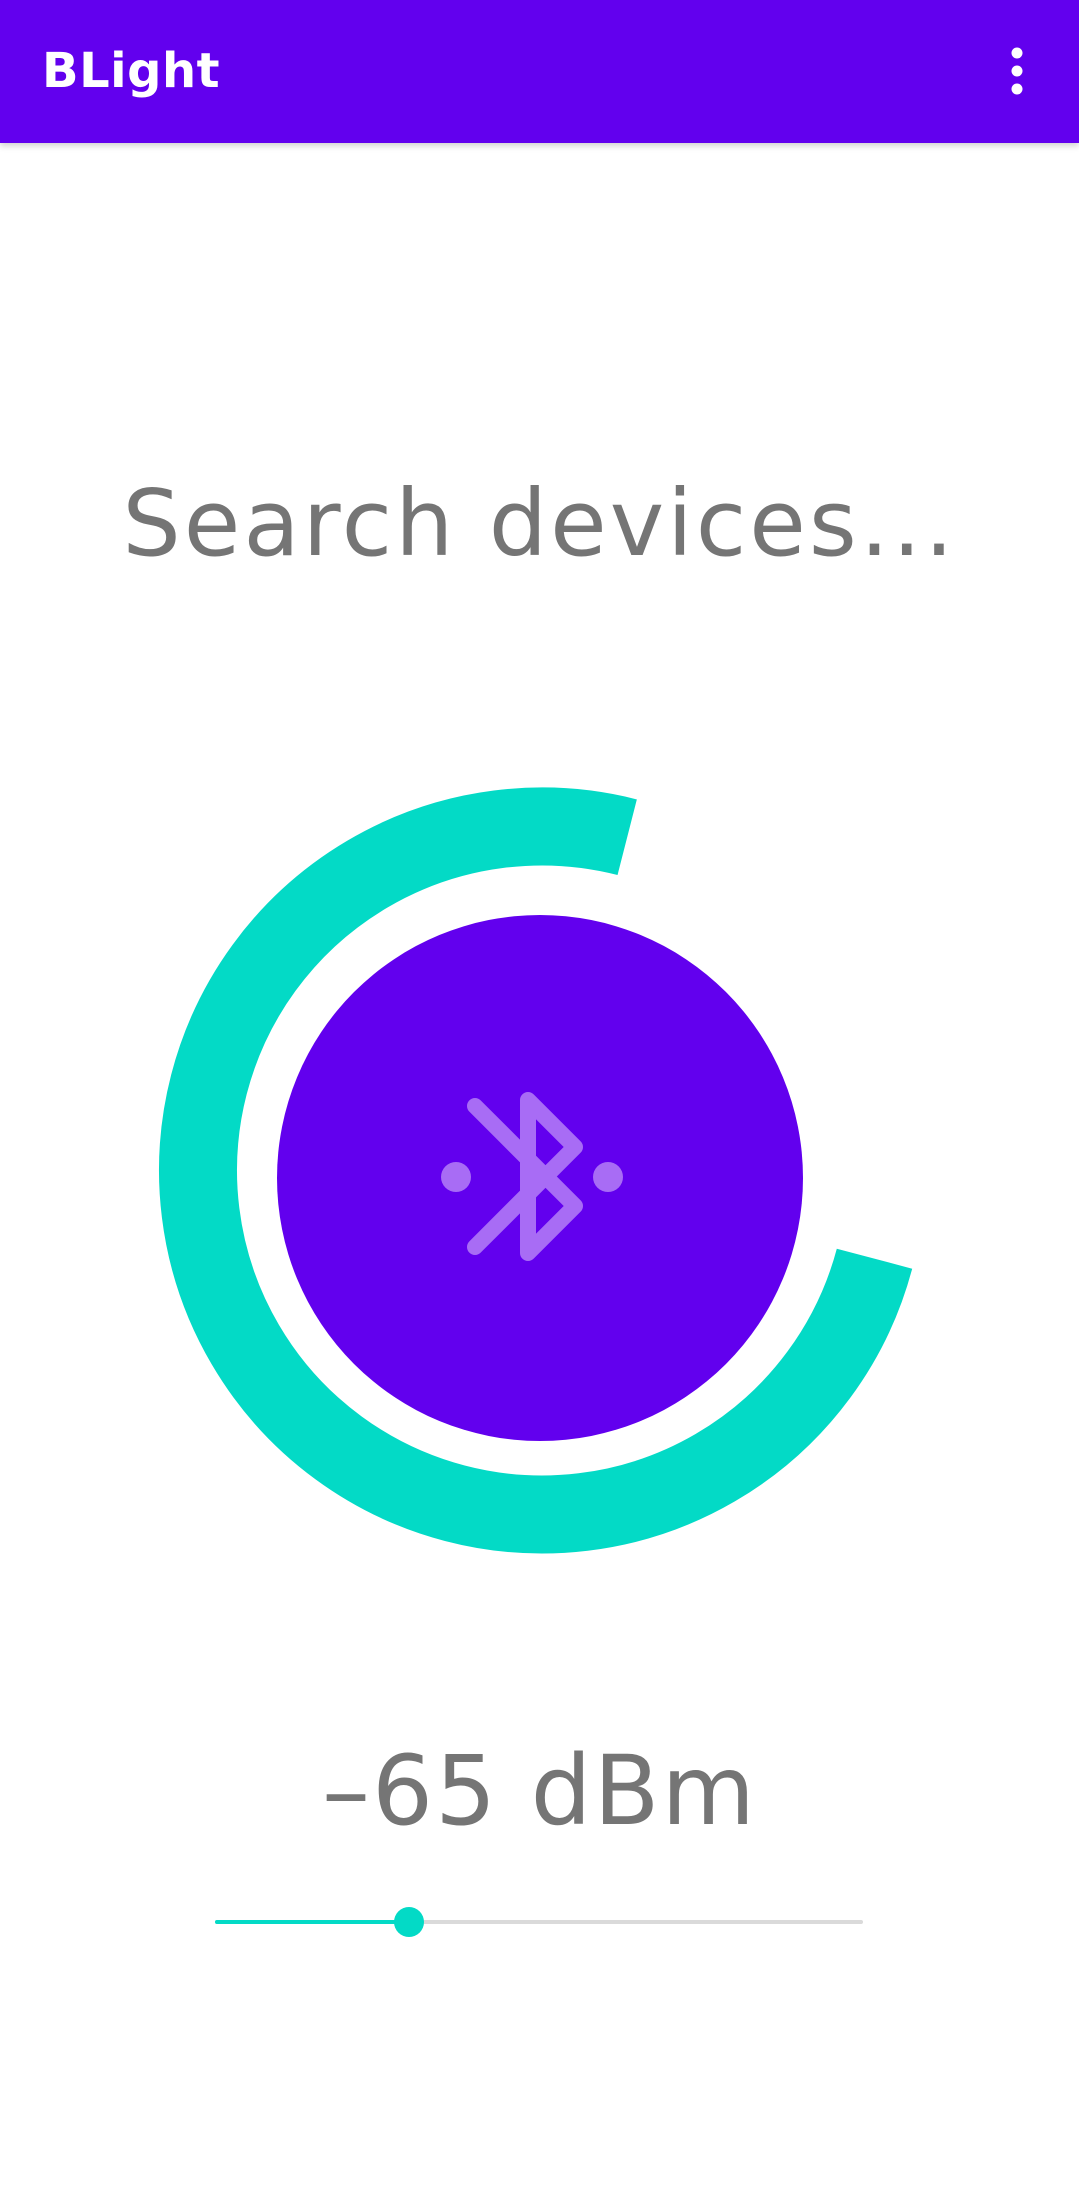  I want to click on scan-button, so click(540, 1178).